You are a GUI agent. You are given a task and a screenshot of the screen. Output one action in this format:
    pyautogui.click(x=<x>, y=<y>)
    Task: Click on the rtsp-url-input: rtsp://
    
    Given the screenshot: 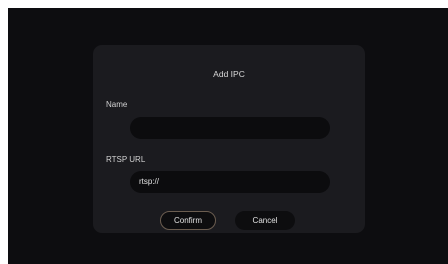 What is the action you would take?
    pyautogui.click(x=230, y=182)
    